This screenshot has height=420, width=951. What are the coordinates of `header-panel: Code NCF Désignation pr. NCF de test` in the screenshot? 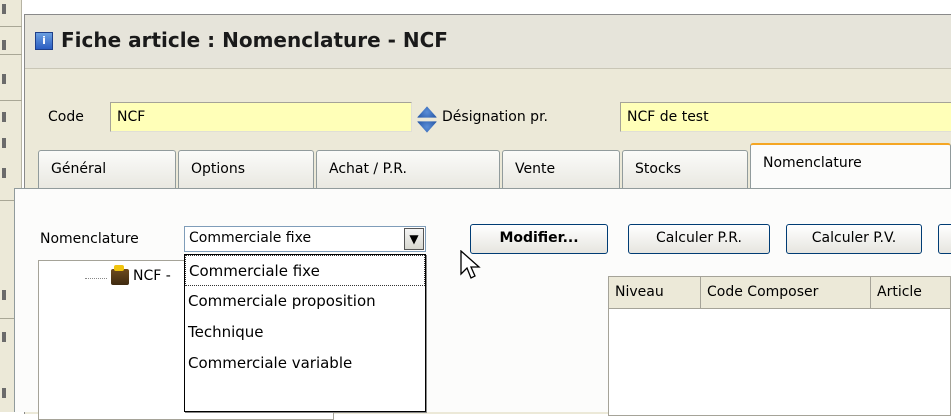 It's located at (487, 115).